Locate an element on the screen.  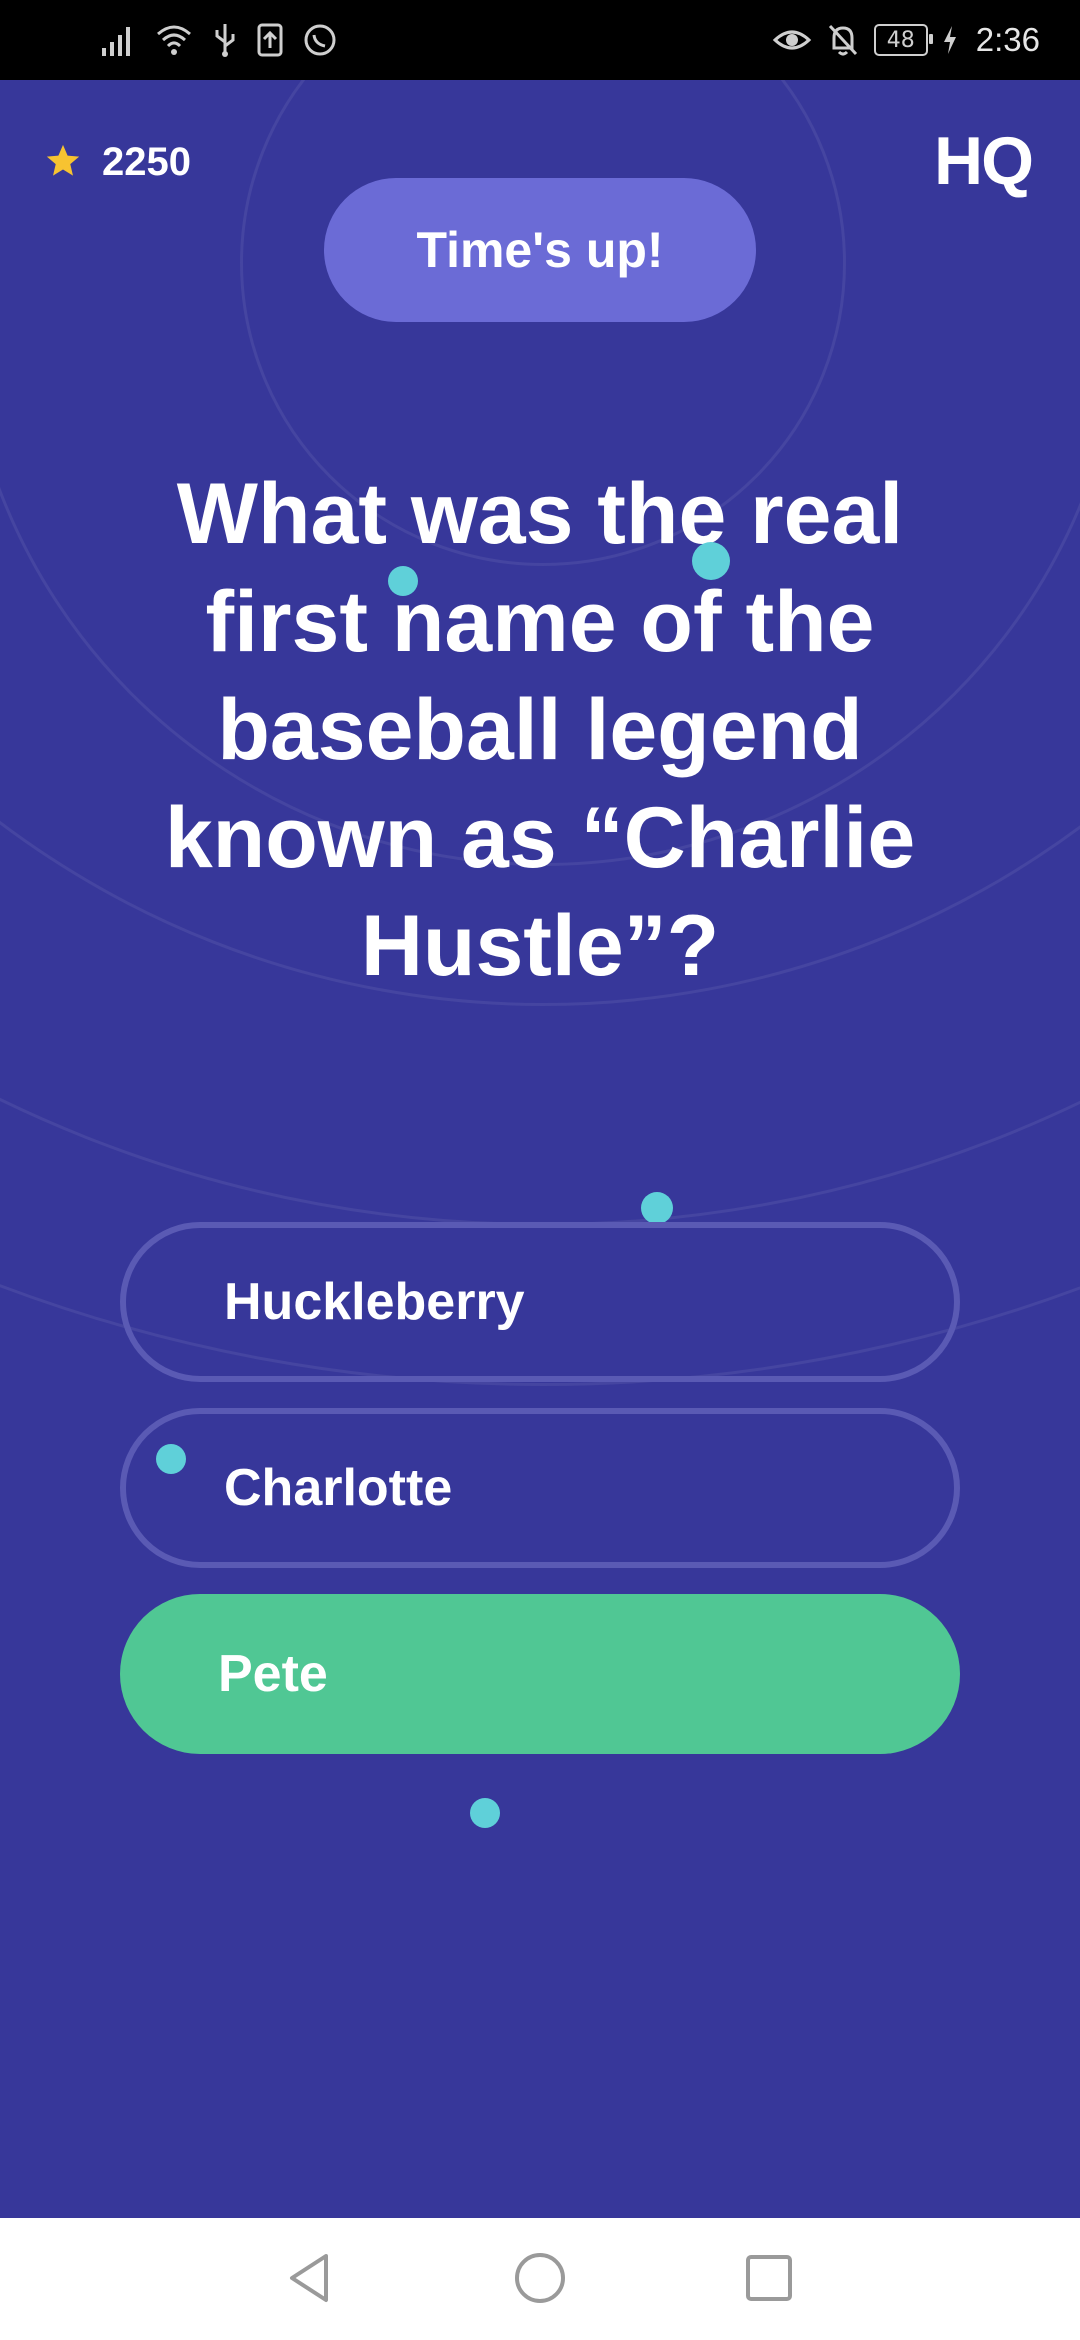
answer-option-2: Charlotte is located at coordinates (540, 1488).